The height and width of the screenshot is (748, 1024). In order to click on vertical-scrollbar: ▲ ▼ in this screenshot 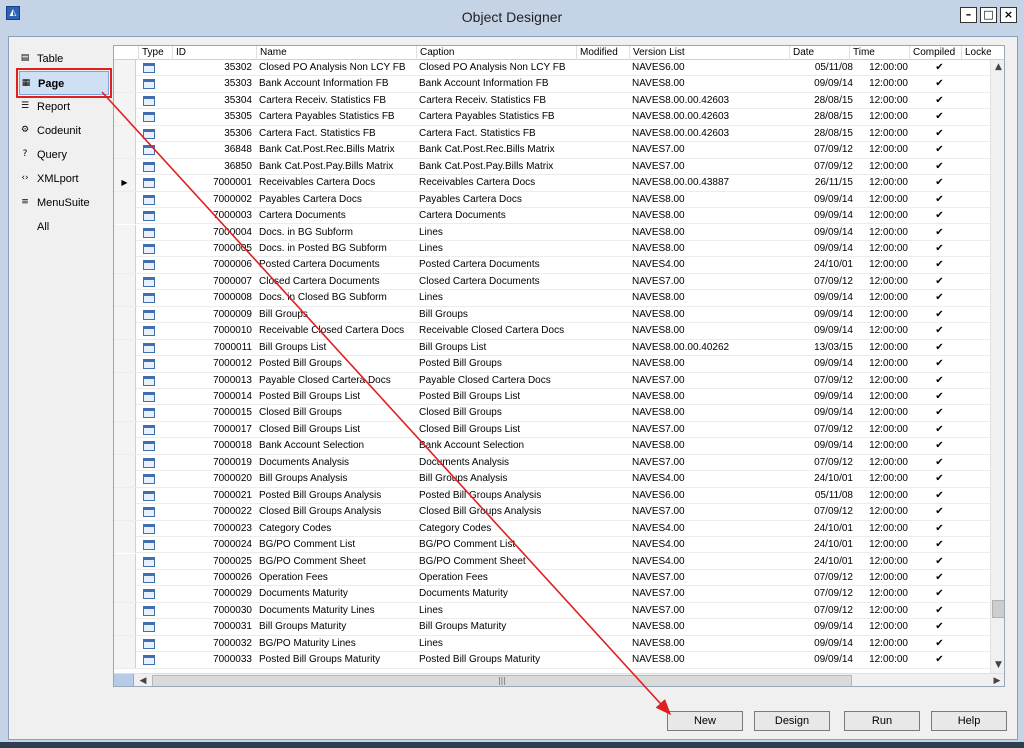, I will do `click(997, 366)`.